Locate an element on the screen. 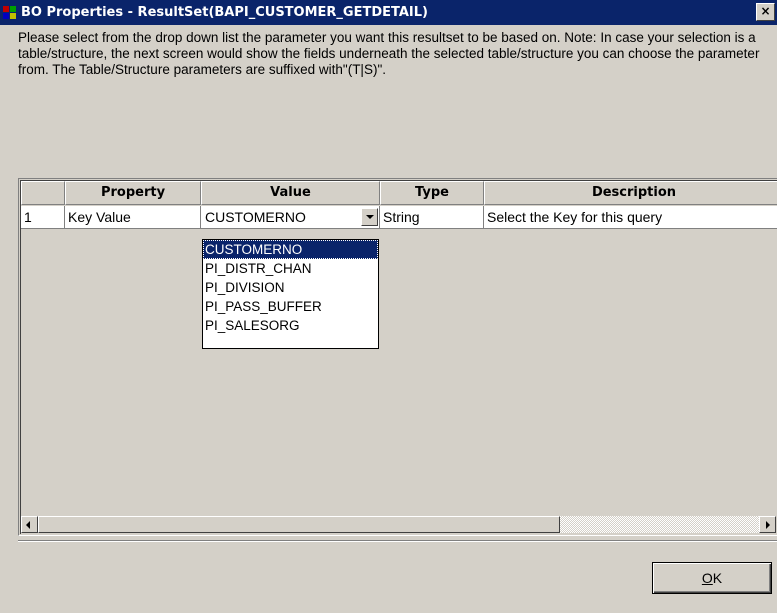  arrow-left-icon is located at coordinates (29, 524).